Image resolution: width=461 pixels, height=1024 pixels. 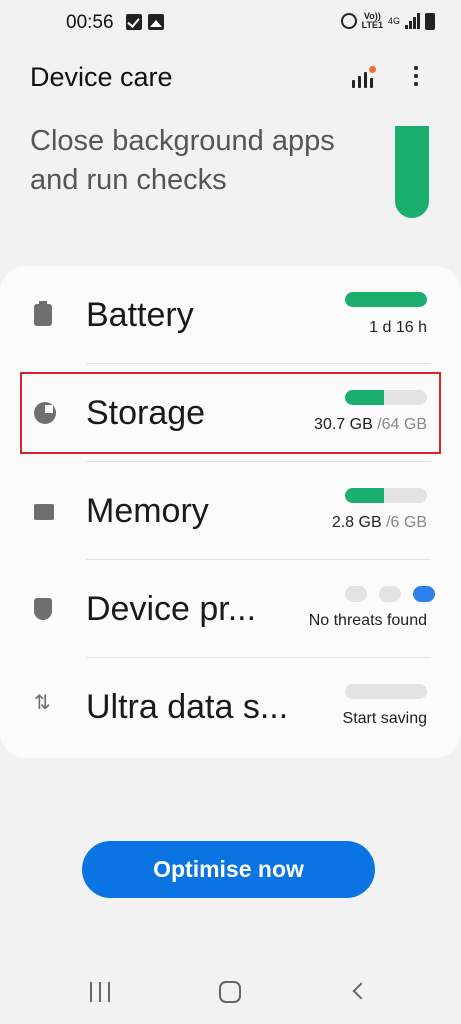 I want to click on storage-highlight-box, so click(x=230, y=413).